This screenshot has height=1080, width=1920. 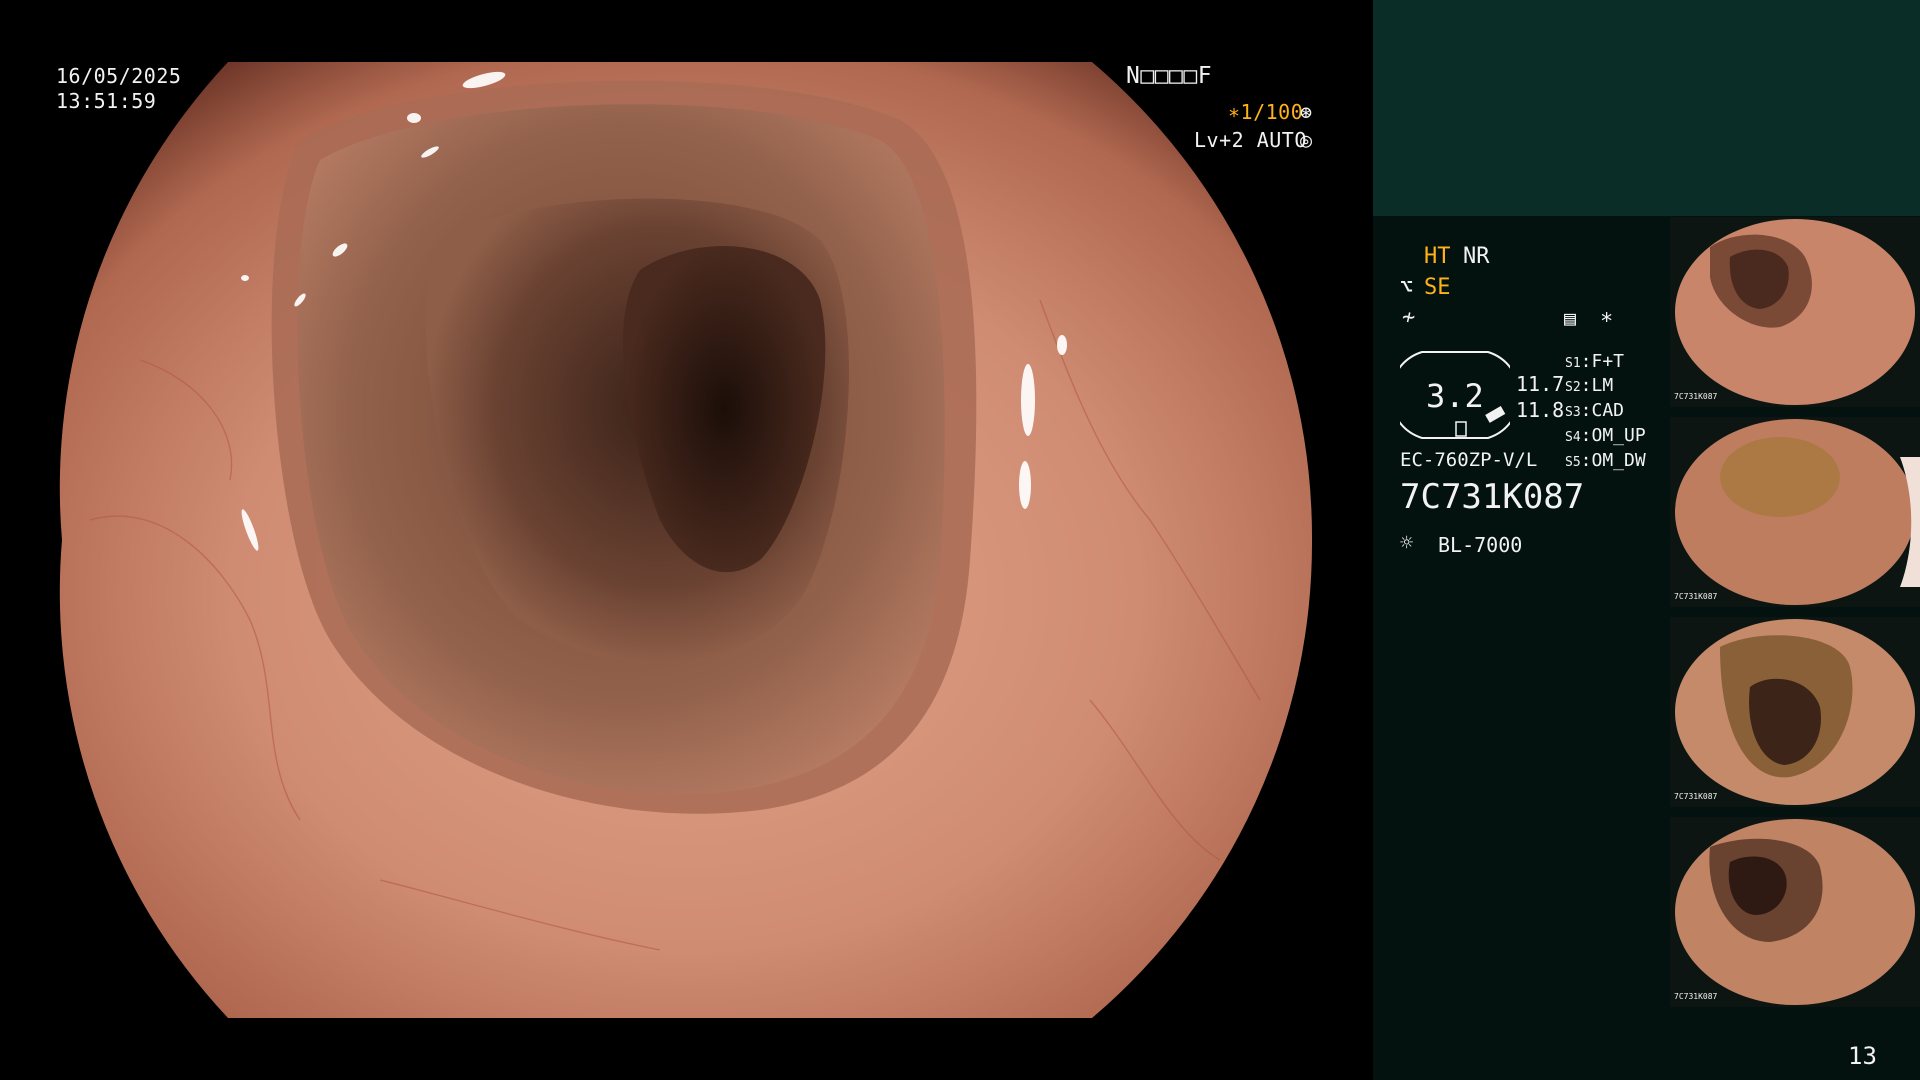 I want to click on level-label: Lv+2 AUTO, so click(x=1250, y=140).